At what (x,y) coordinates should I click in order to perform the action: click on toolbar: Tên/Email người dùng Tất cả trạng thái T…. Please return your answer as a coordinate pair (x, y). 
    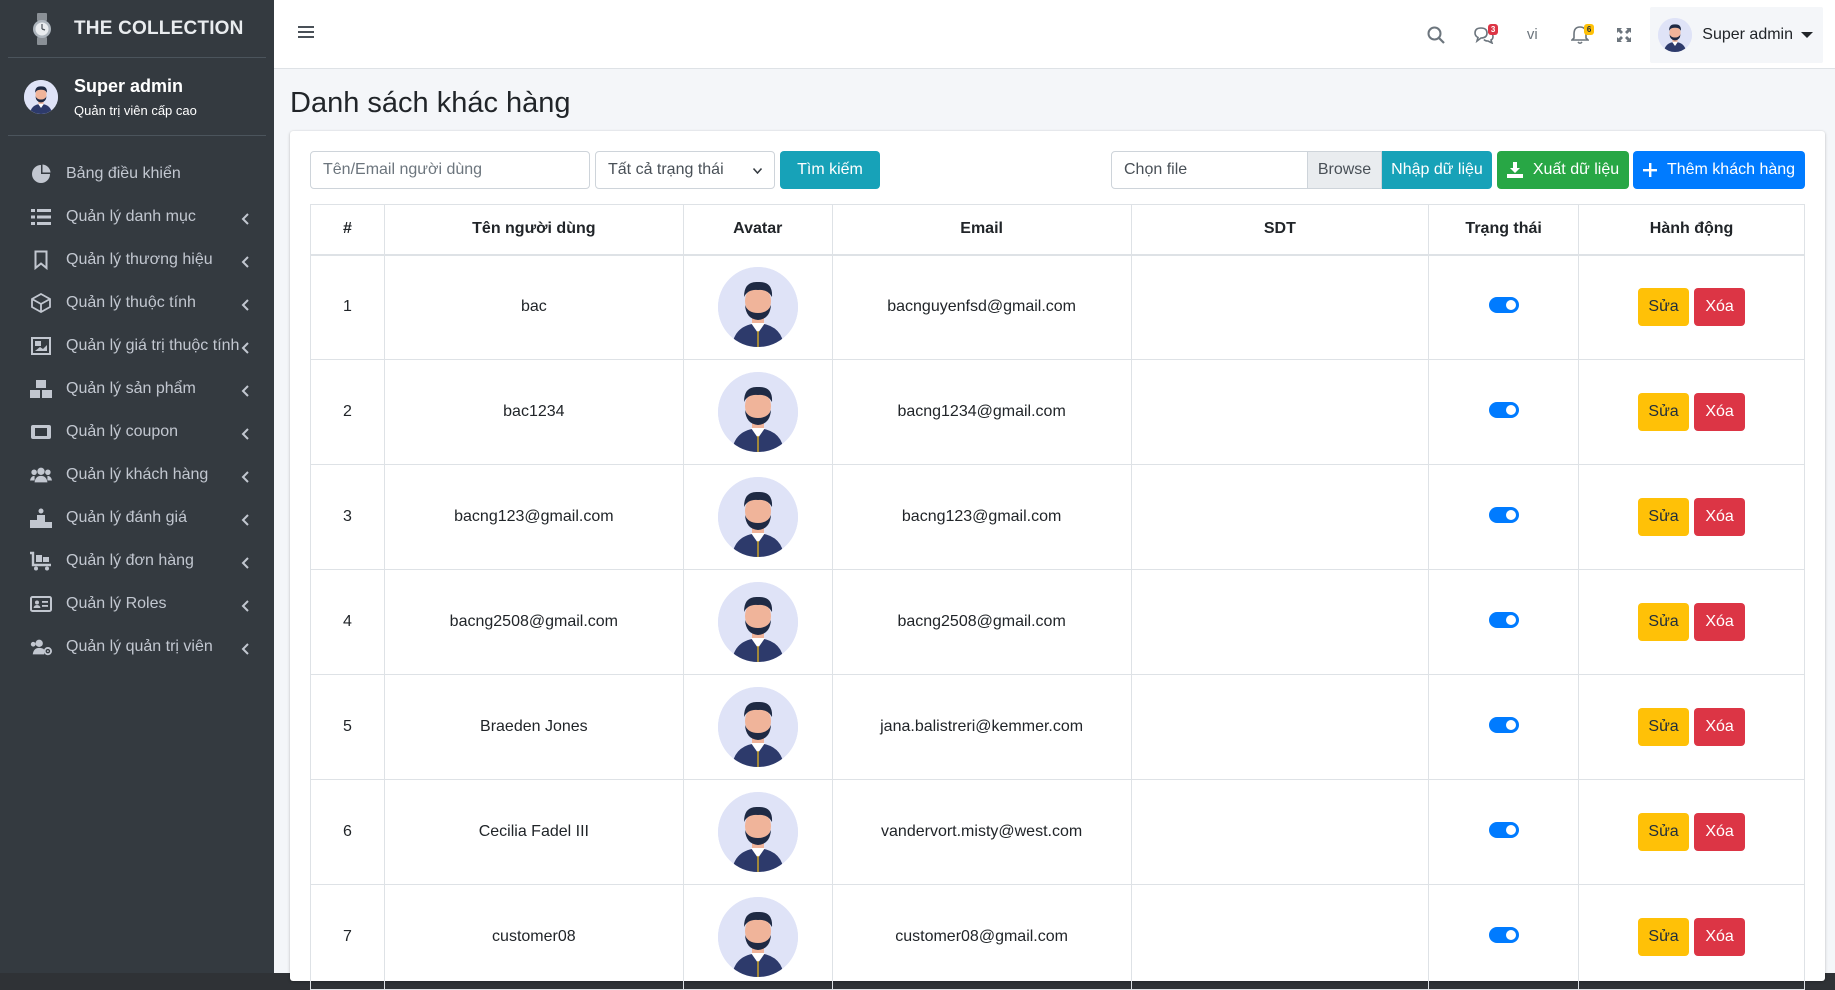
    Looking at the image, I should click on (1057, 170).